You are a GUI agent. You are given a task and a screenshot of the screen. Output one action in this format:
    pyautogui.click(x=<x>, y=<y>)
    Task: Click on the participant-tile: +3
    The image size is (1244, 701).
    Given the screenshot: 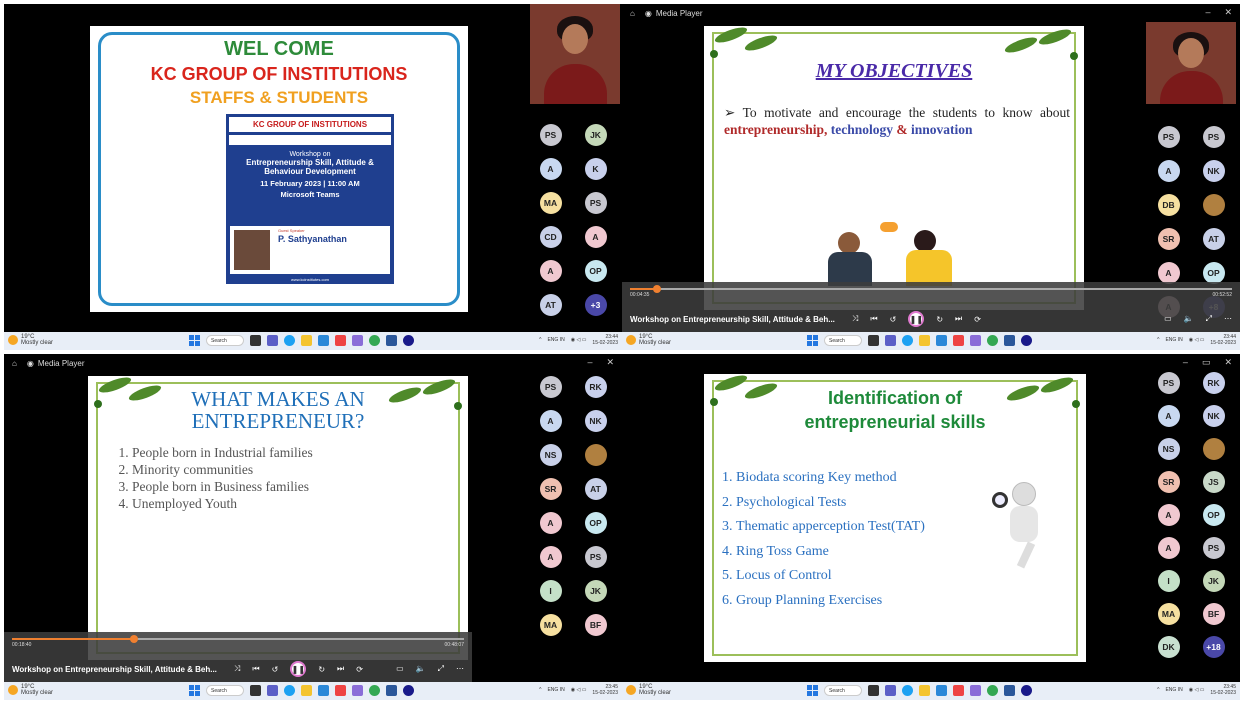 What is the action you would take?
    pyautogui.click(x=595, y=305)
    